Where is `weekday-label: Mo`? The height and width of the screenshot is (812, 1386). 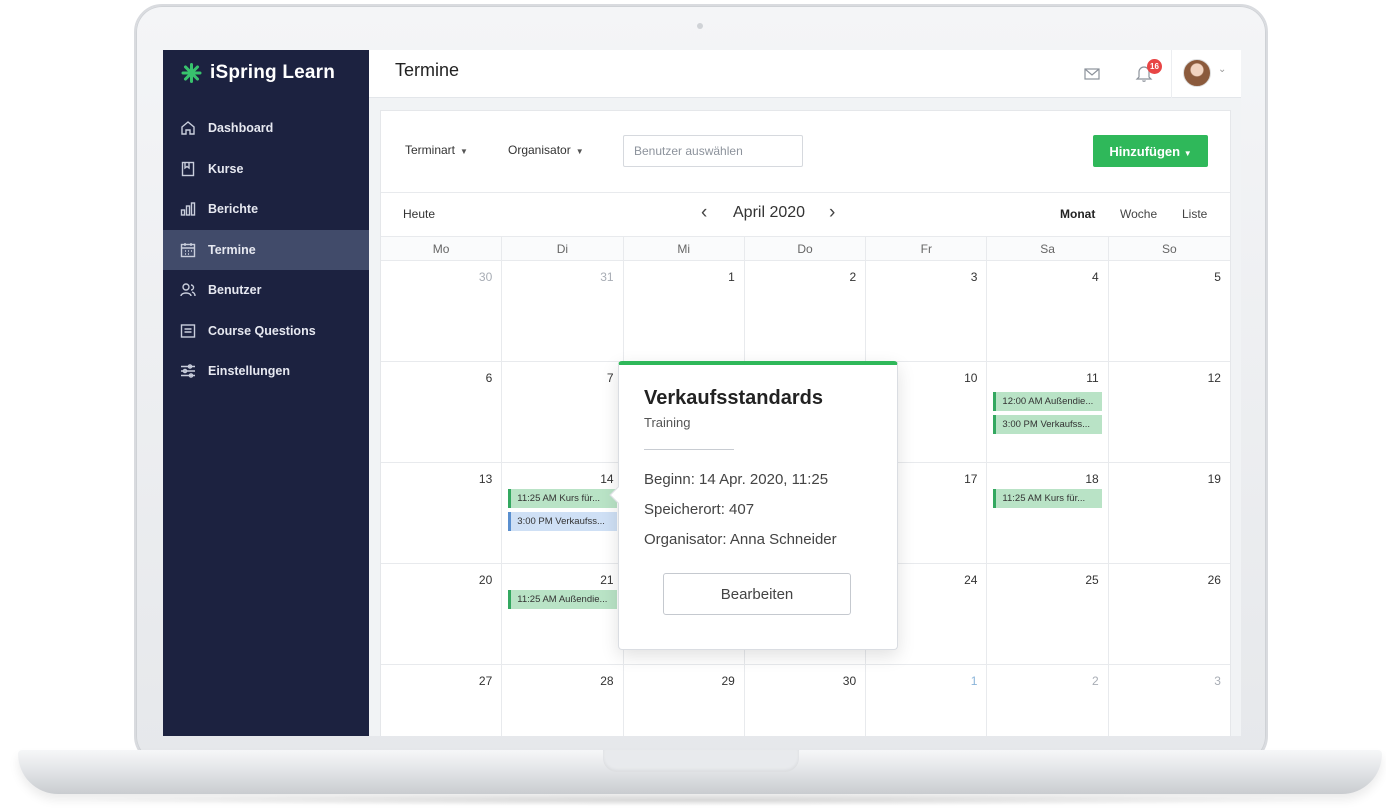
weekday-label: Mo is located at coordinates (442, 249).